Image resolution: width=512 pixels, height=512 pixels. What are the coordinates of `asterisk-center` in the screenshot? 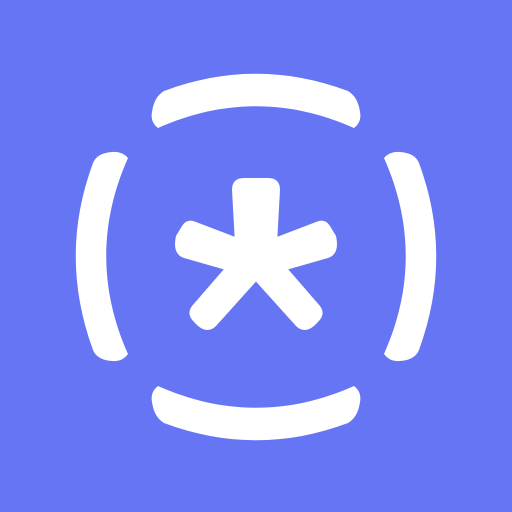 It's located at (256, 256).